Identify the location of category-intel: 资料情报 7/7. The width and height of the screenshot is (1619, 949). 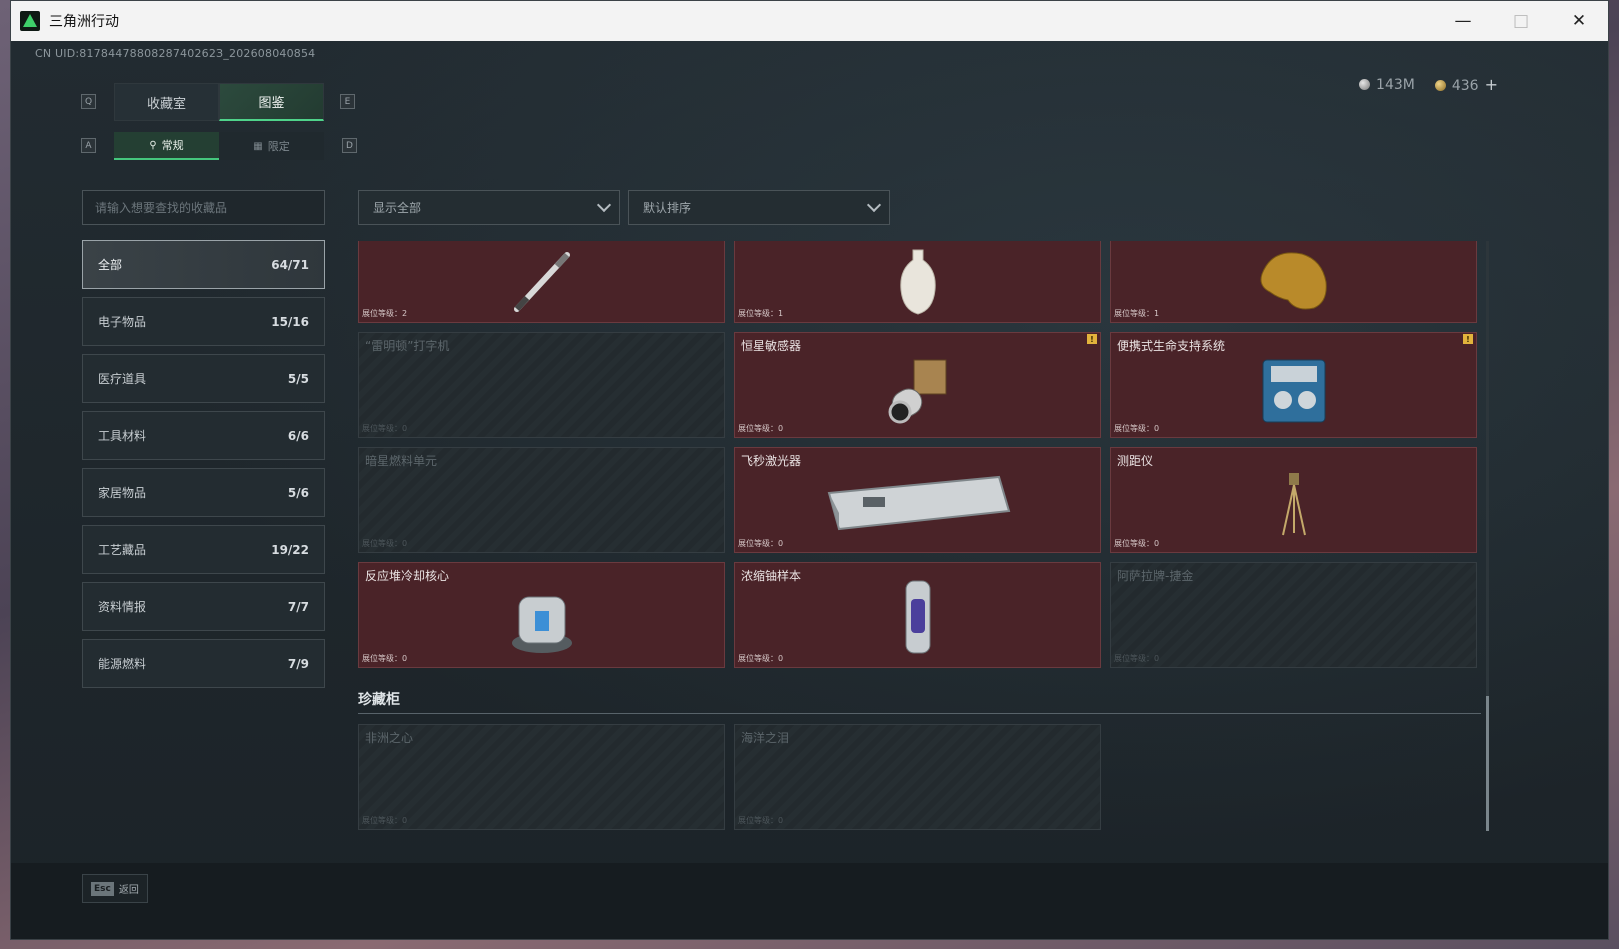
(203, 606).